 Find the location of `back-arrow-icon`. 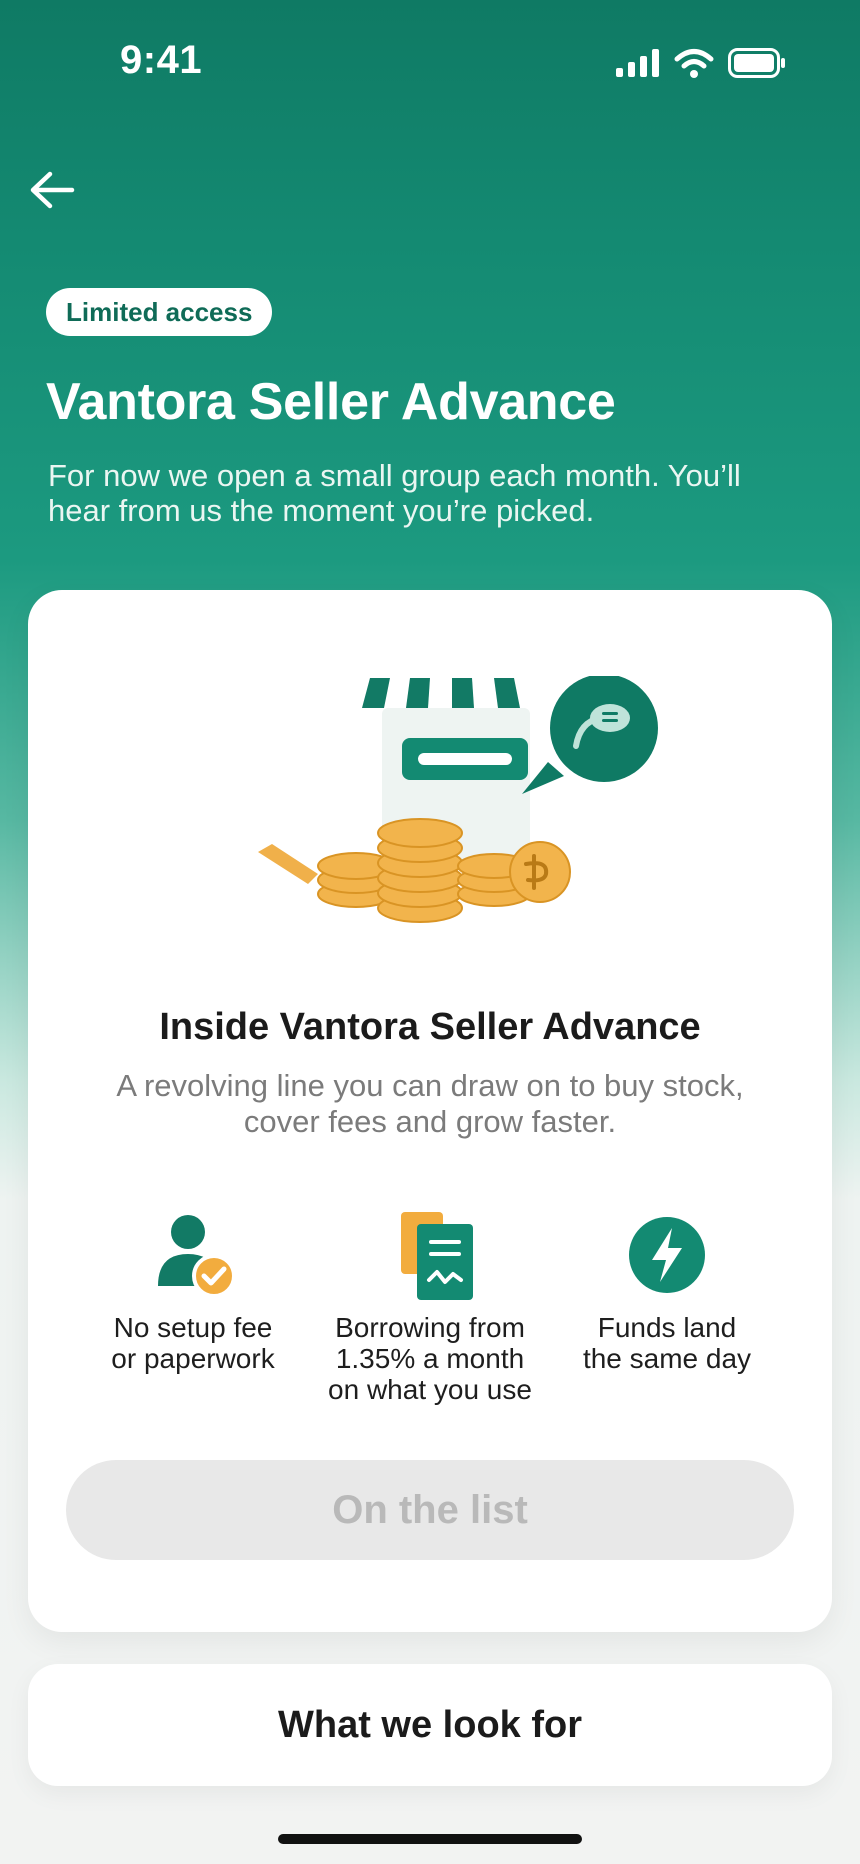

back-arrow-icon is located at coordinates (52, 190).